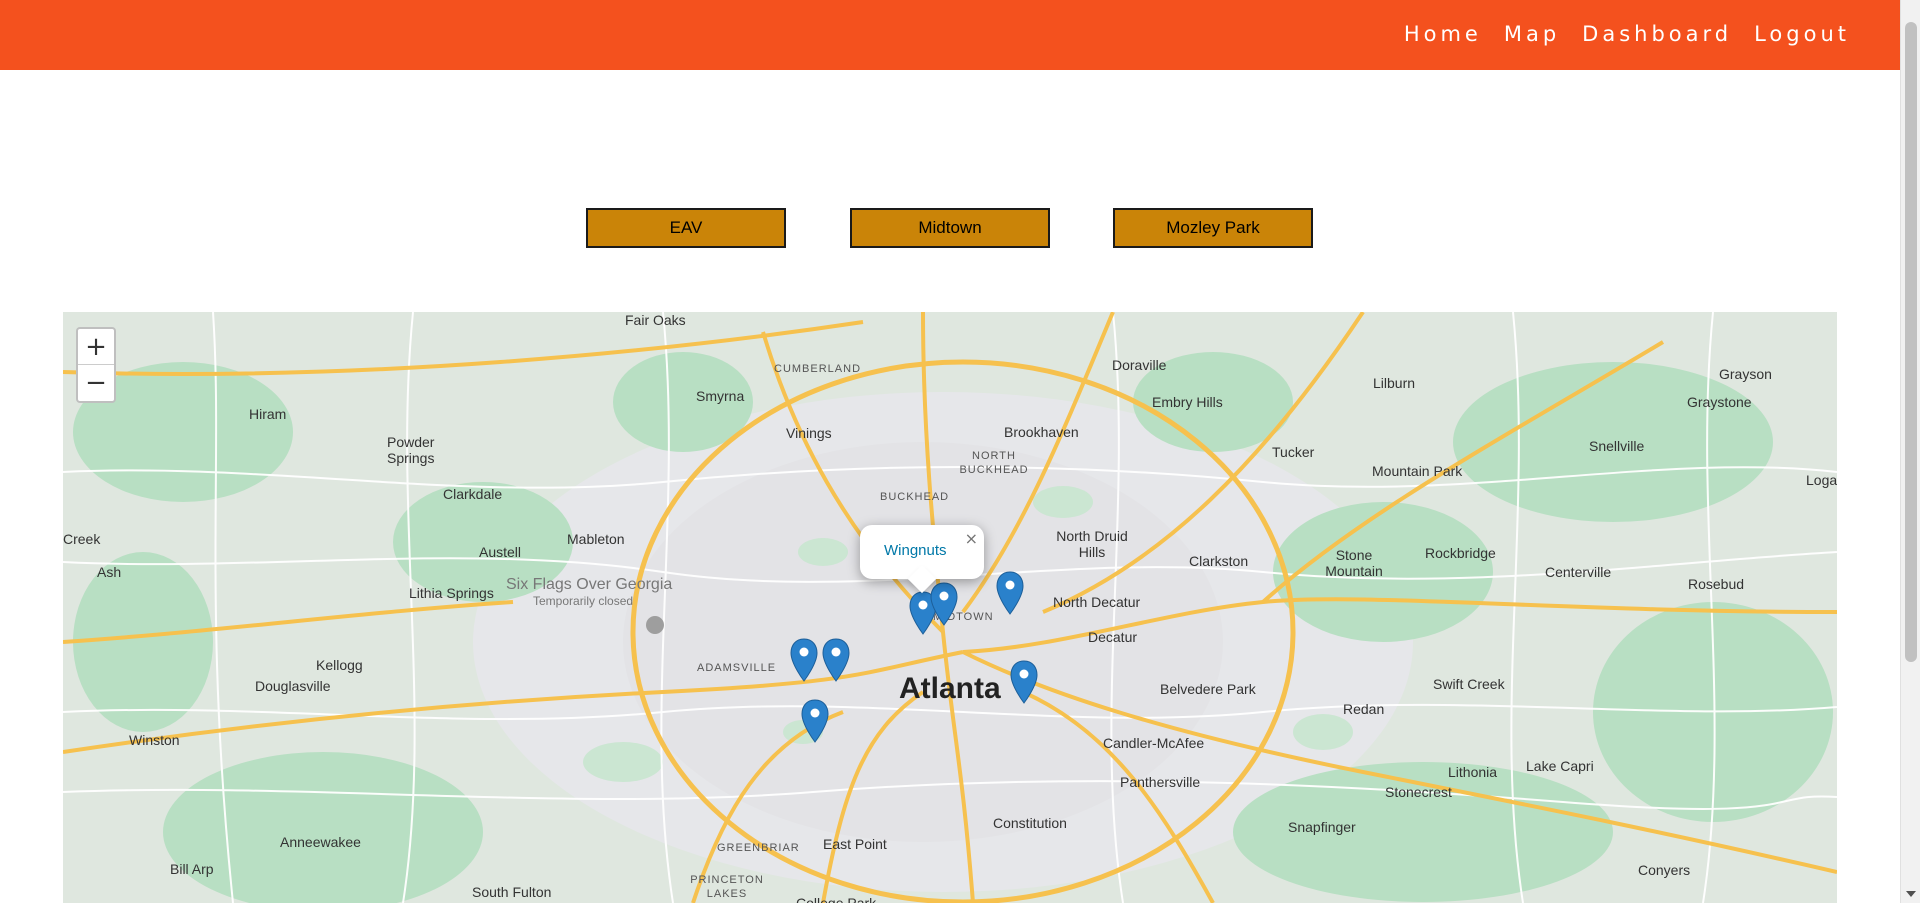 The height and width of the screenshot is (903, 1920). Describe the element at coordinates (727, 887) in the screenshot. I see `map-label: PRINCETON LAKES` at that location.